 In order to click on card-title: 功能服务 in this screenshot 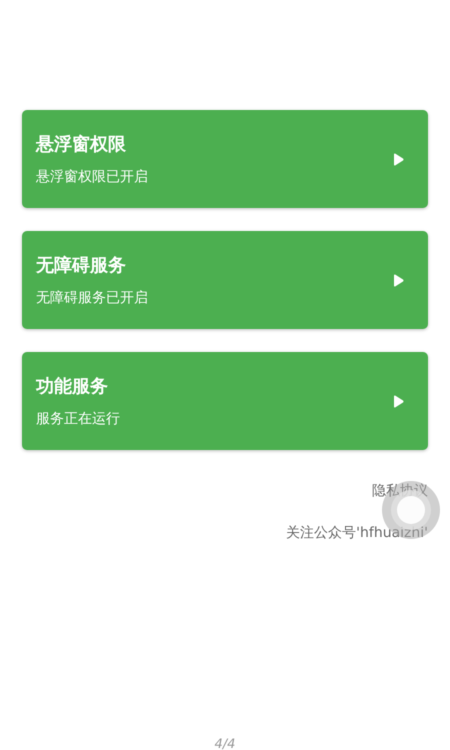, I will do `click(72, 386)`.